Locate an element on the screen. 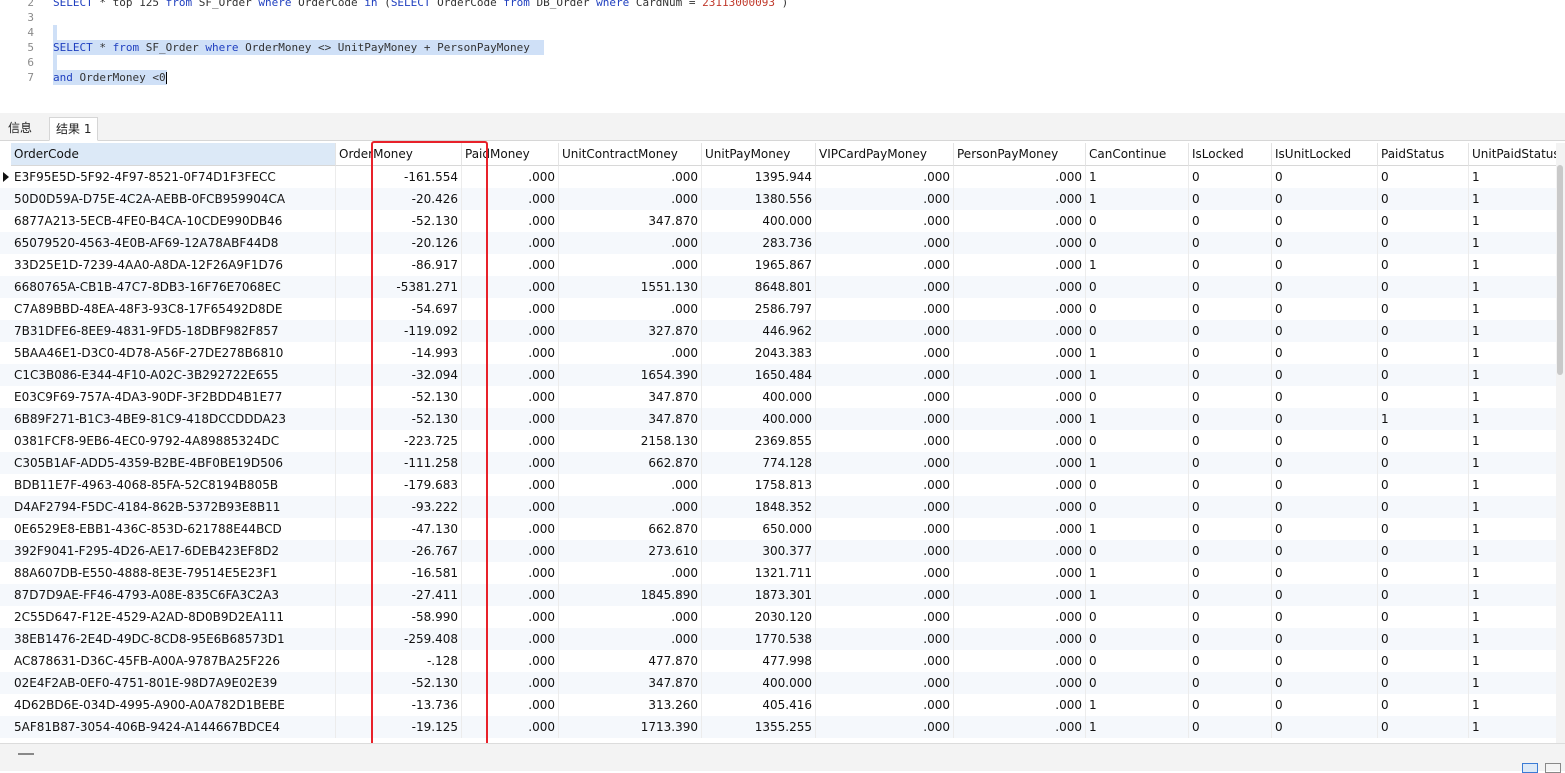 The width and height of the screenshot is (1565, 773). cell-ordermoney: -5381.271 is located at coordinates (399, 287).